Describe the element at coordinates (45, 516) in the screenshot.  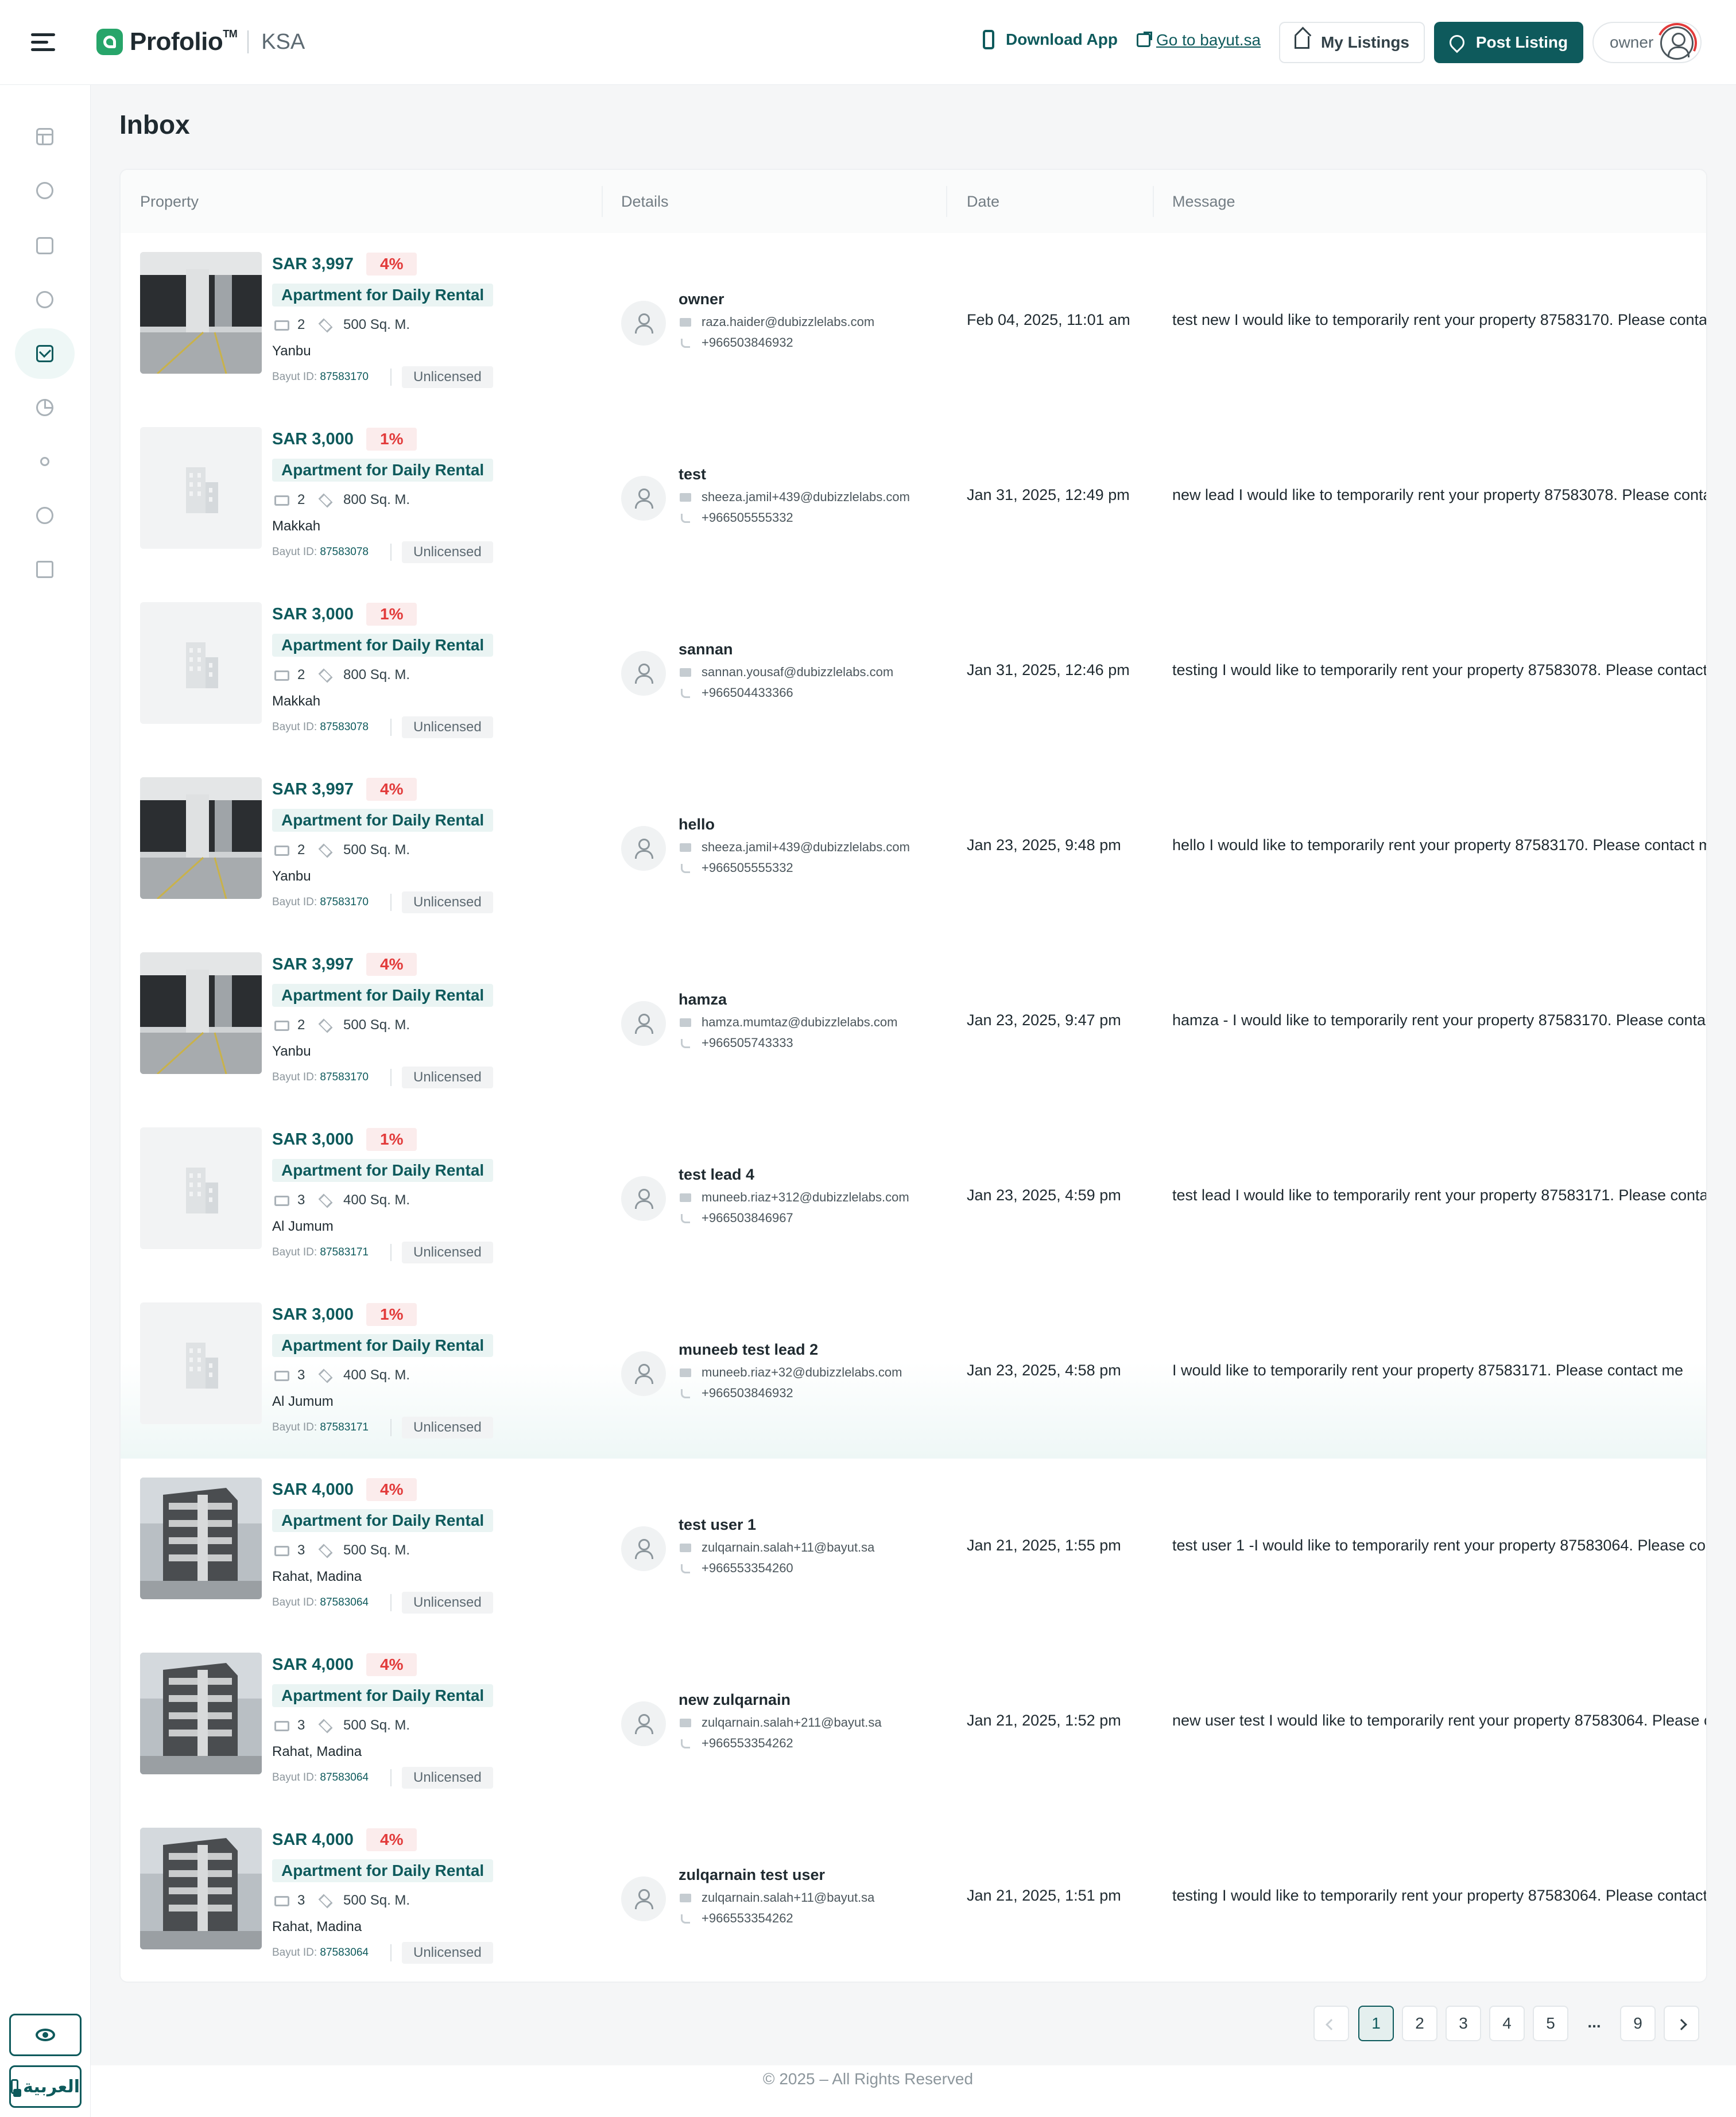
I see `sidebar-item-settings` at that location.